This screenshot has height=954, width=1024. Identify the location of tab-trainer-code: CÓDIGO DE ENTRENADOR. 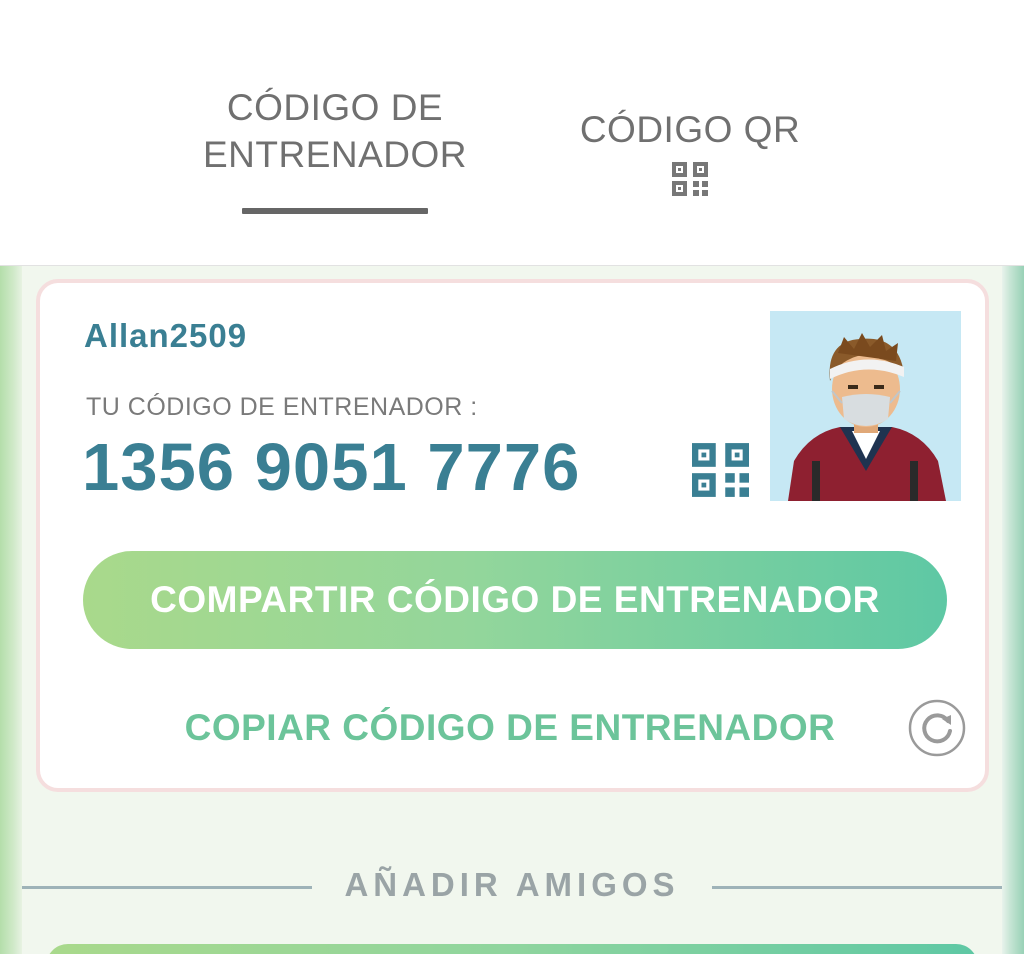
(335, 131).